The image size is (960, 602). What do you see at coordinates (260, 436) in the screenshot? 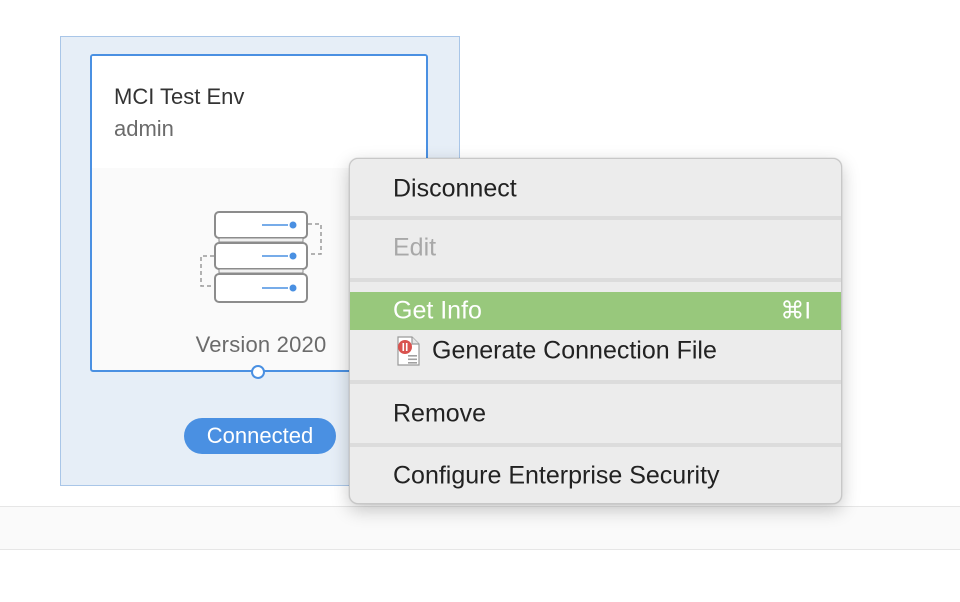
I see `status-badge: Connected` at bounding box center [260, 436].